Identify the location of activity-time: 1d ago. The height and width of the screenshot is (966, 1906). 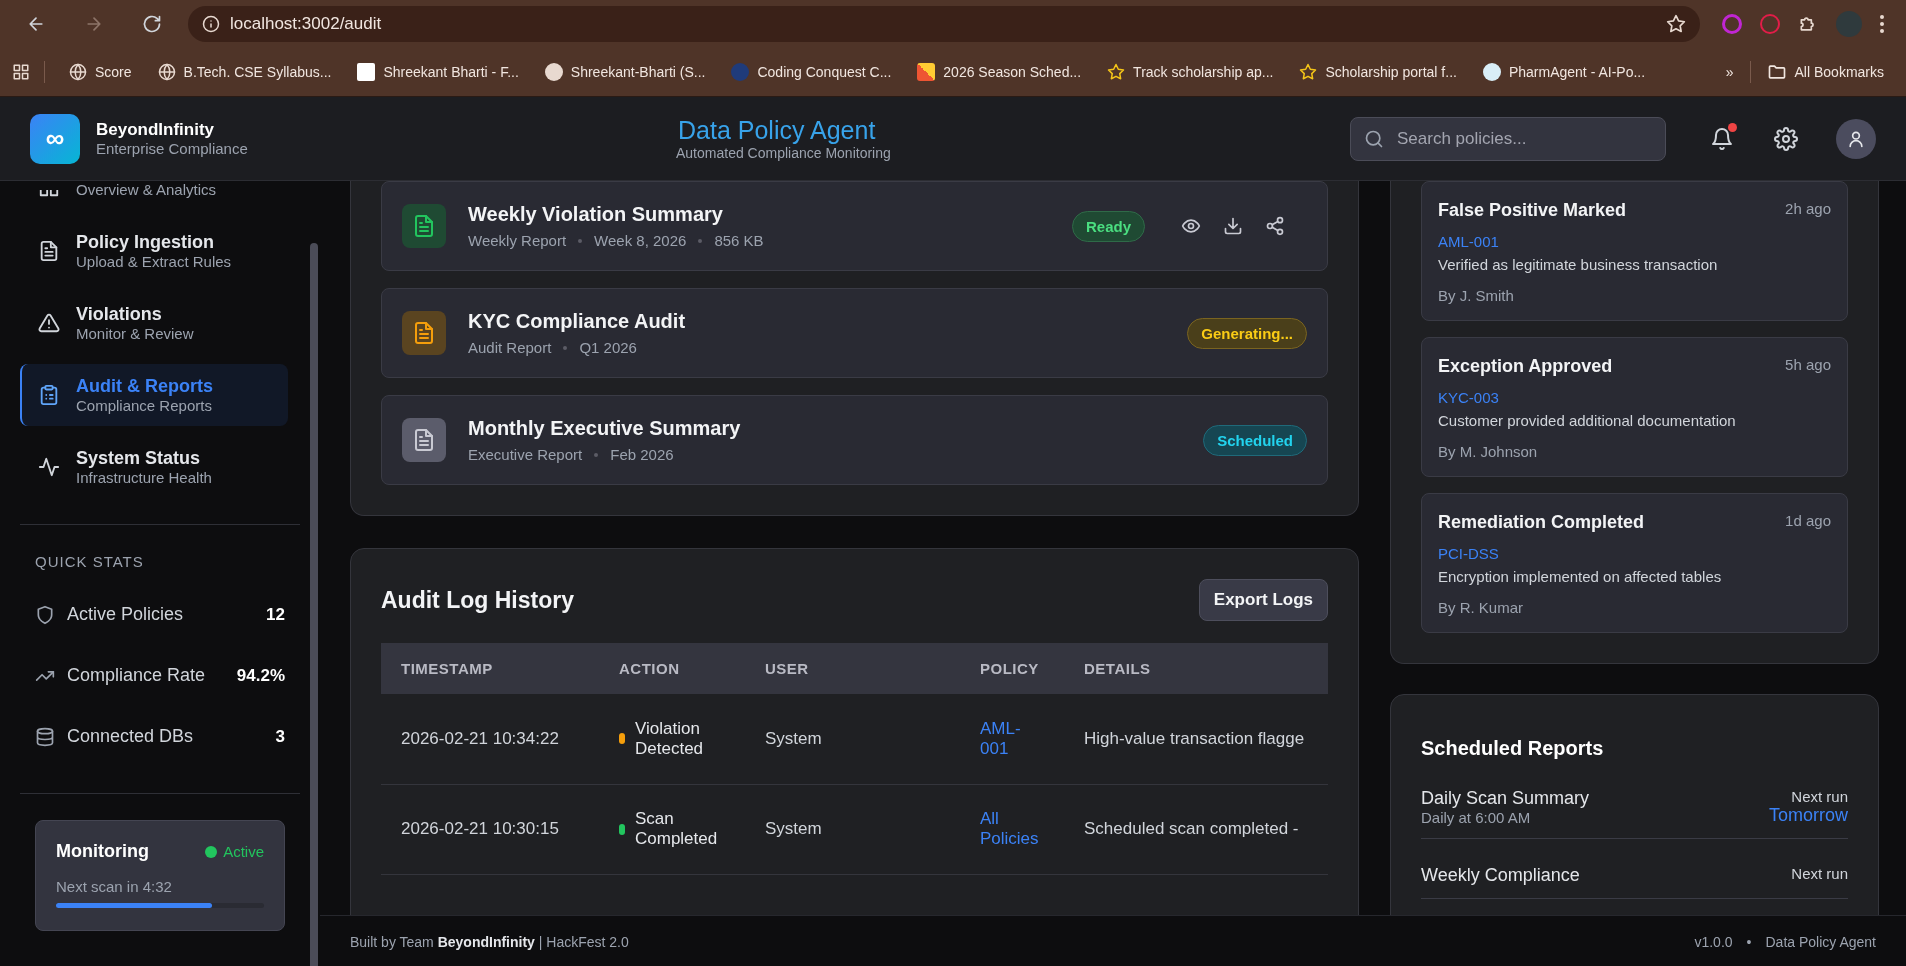
(1808, 521).